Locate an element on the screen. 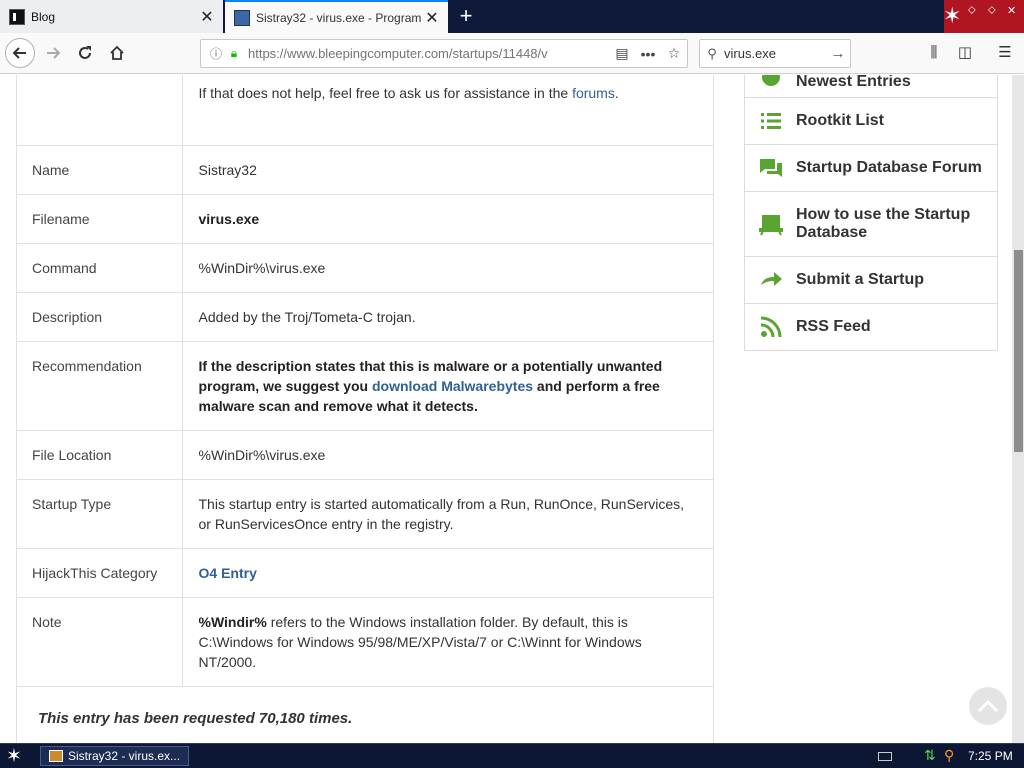 This screenshot has width=1024, height=768. new-tab-button: + is located at coordinates (466, 16).